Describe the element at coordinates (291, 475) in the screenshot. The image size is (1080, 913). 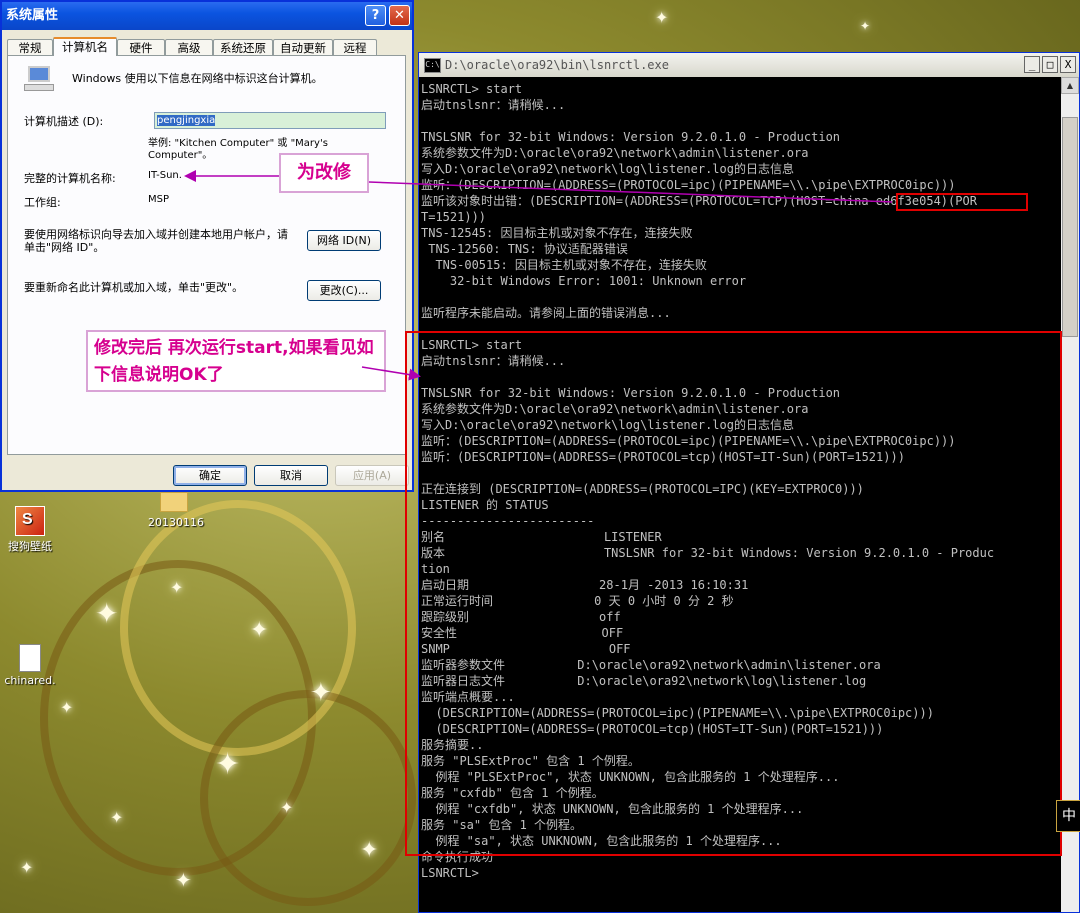
I see `cancel-button: 取消` at that location.